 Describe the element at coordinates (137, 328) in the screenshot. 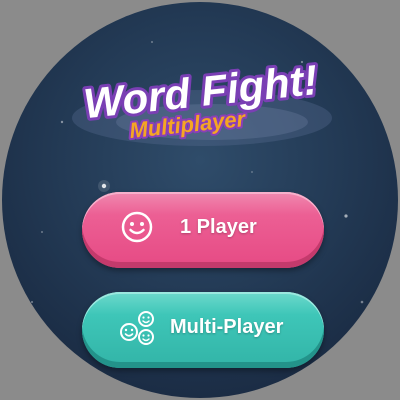

I see `group-faces-icon` at that location.